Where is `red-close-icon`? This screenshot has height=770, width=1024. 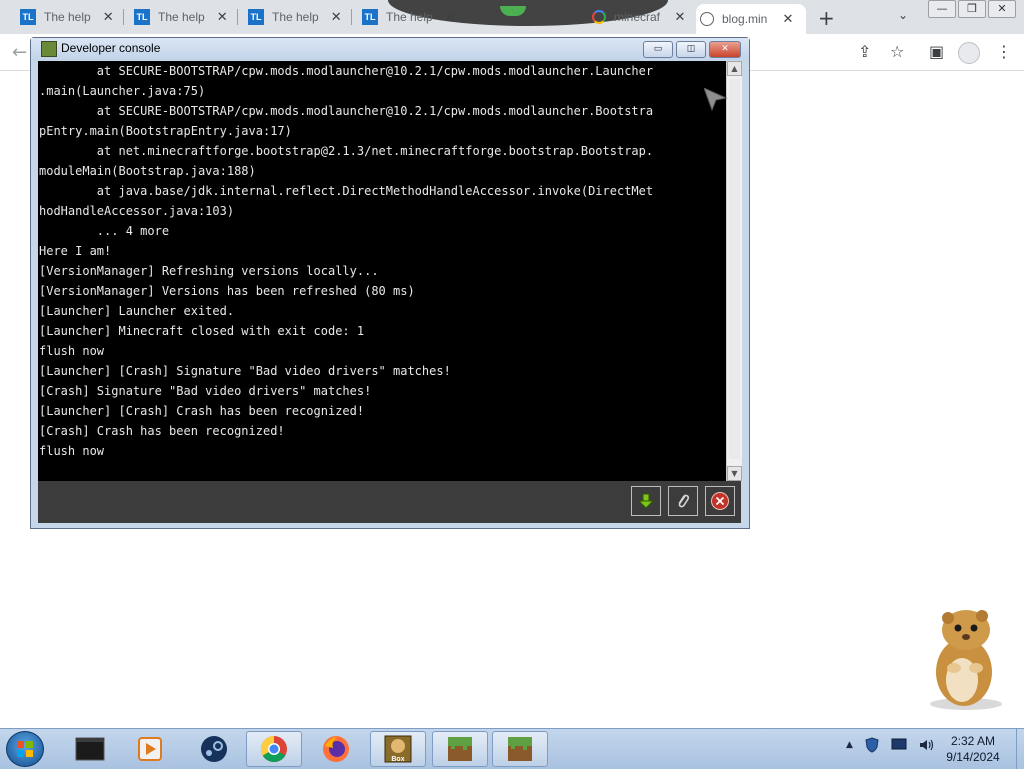 red-close-icon is located at coordinates (720, 501).